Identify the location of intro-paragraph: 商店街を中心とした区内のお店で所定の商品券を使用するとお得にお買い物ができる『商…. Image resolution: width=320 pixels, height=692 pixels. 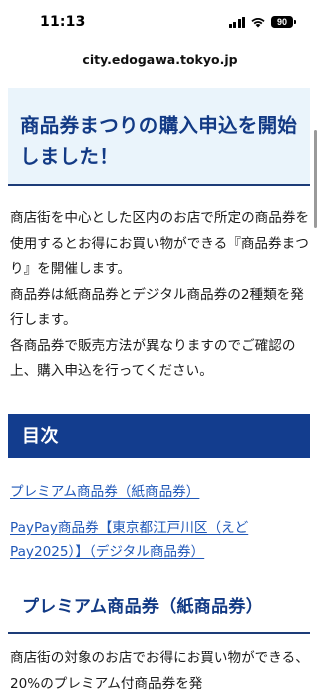
(160, 243).